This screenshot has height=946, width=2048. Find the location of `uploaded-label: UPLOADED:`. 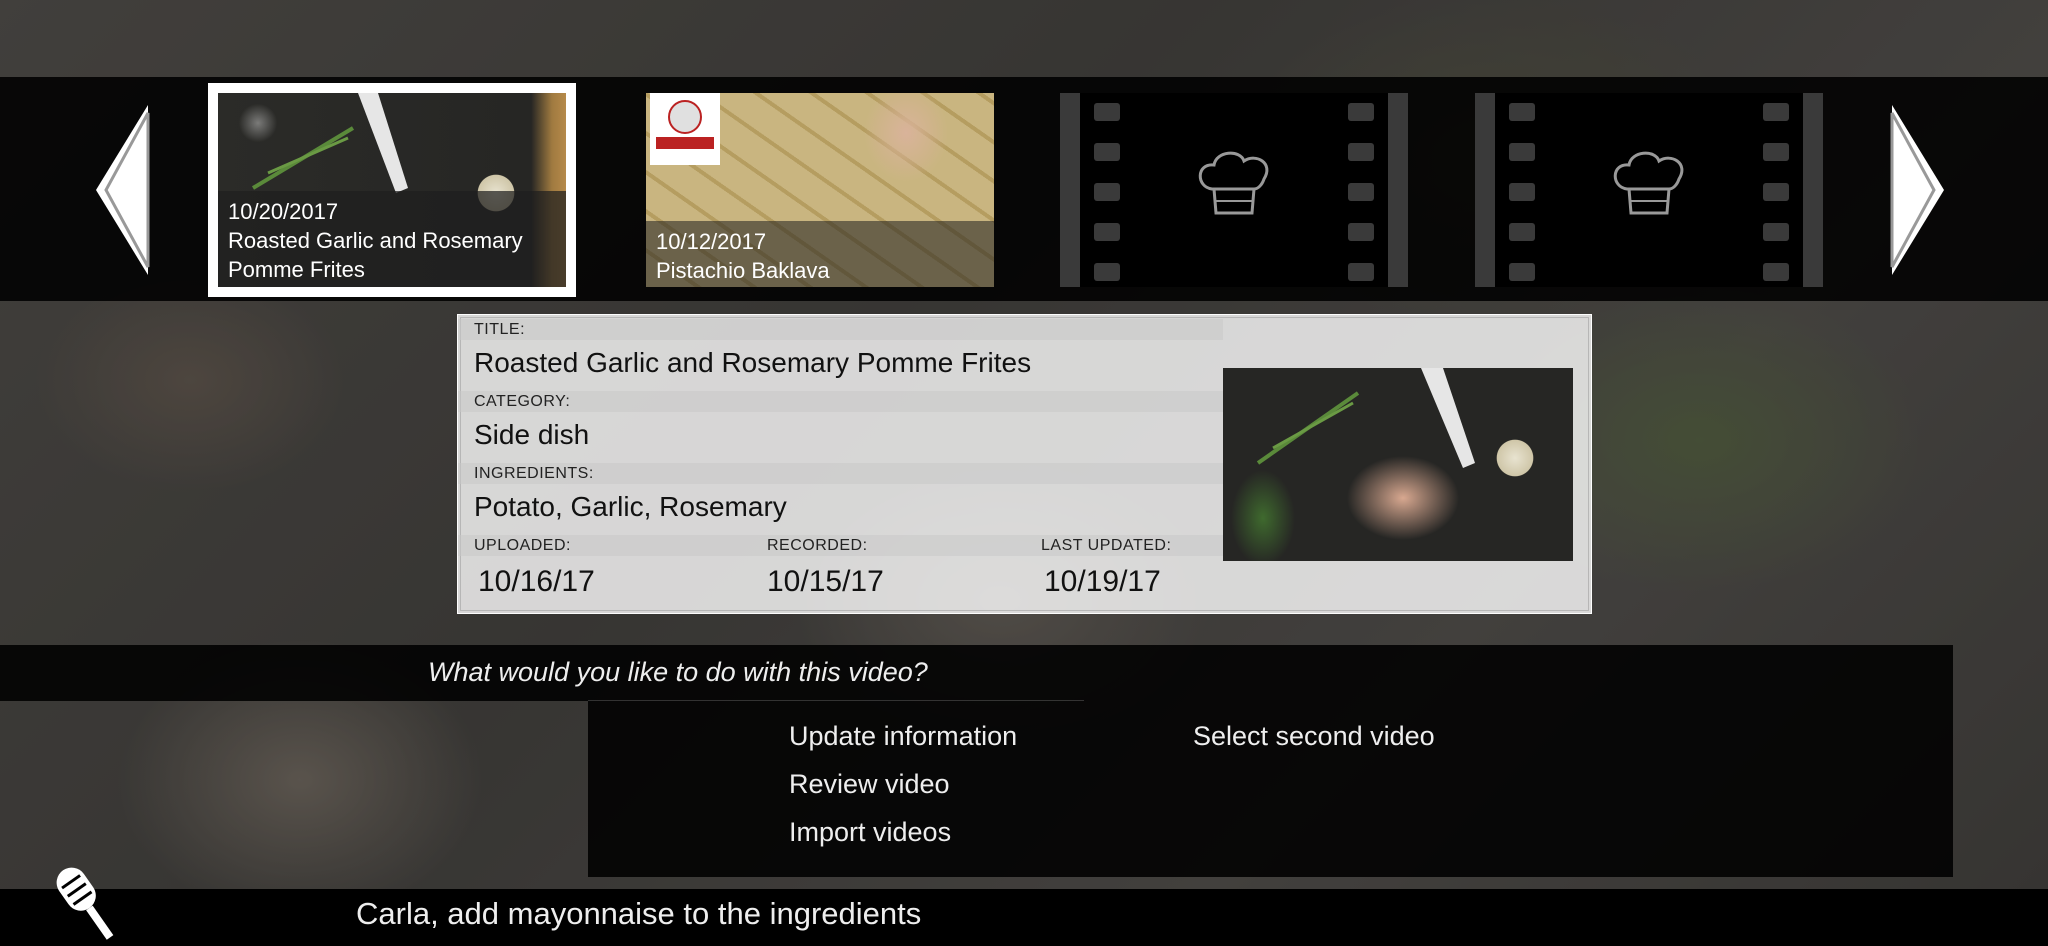

uploaded-label: UPLOADED: is located at coordinates (522, 545).